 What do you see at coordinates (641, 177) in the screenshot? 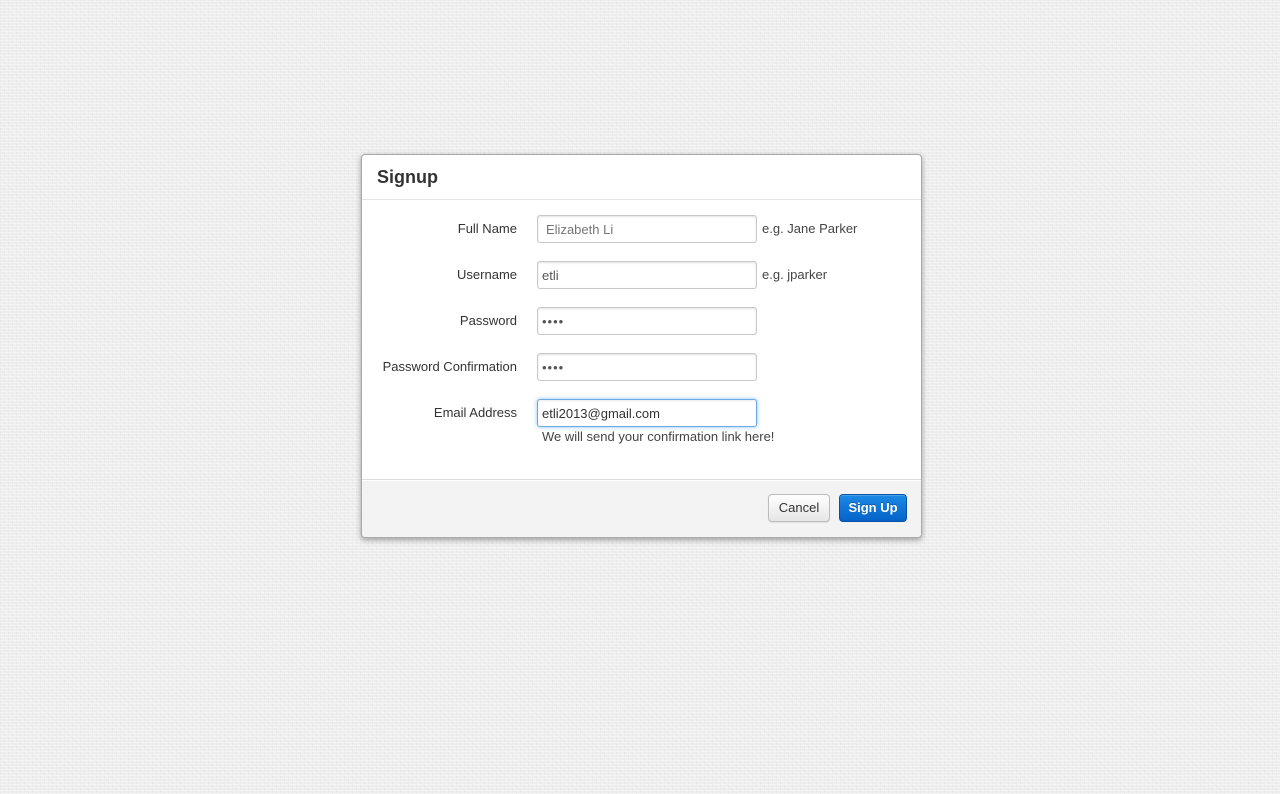
I see `dialog-header: Signup` at bounding box center [641, 177].